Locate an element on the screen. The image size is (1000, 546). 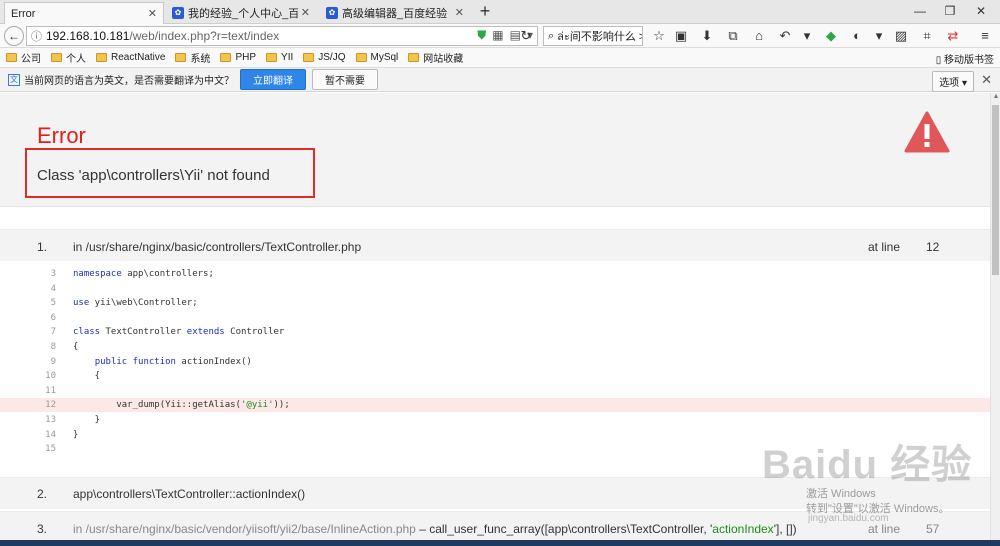
tab-label: 我的经验_个人中心_百度经 is located at coordinates (243, 14).